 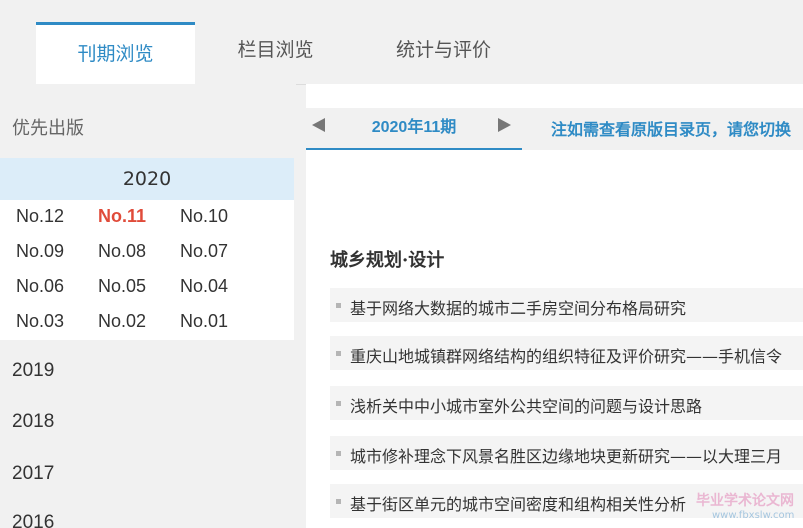 What do you see at coordinates (204, 216) in the screenshot?
I see `issue-no10: No.10` at bounding box center [204, 216].